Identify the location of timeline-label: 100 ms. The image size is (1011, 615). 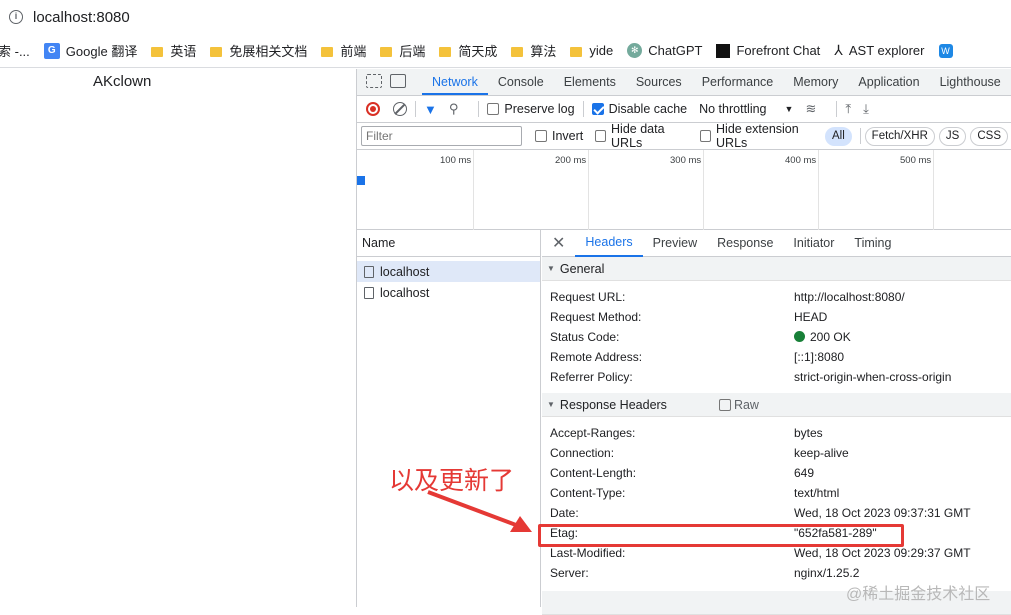
(456, 160).